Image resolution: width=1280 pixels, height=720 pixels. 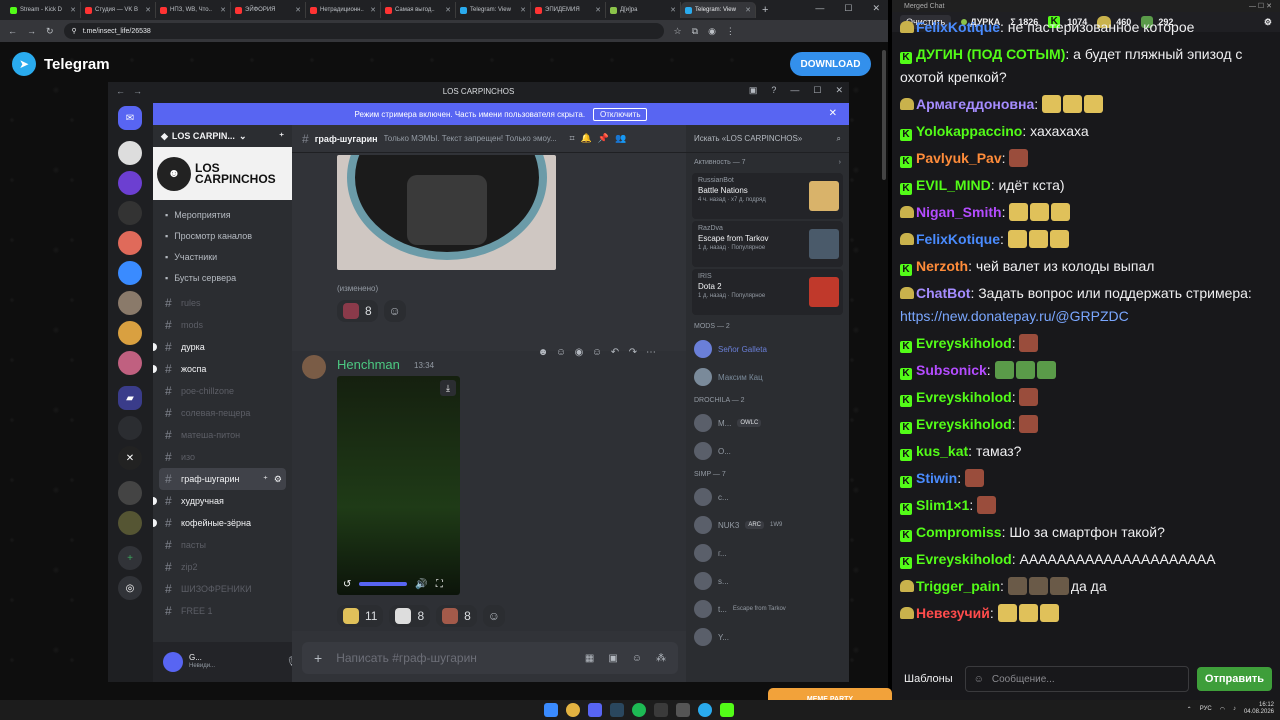 What do you see at coordinates (727, 710) in the screenshot?
I see `kick-icon` at bounding box center [727, 710].